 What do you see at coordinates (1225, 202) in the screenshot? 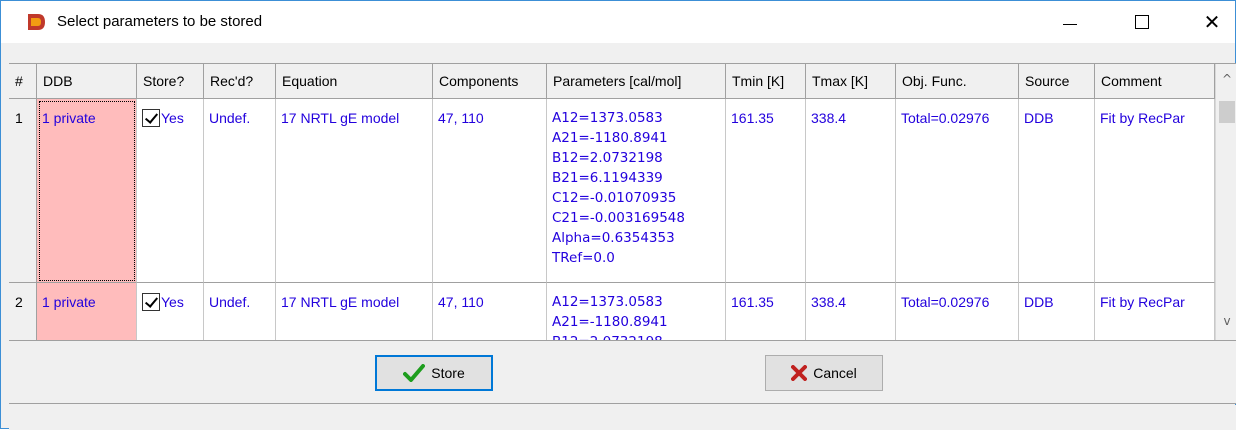
I see `vertical-scrollbar: ^ v` at bounding box center [1225, 202].